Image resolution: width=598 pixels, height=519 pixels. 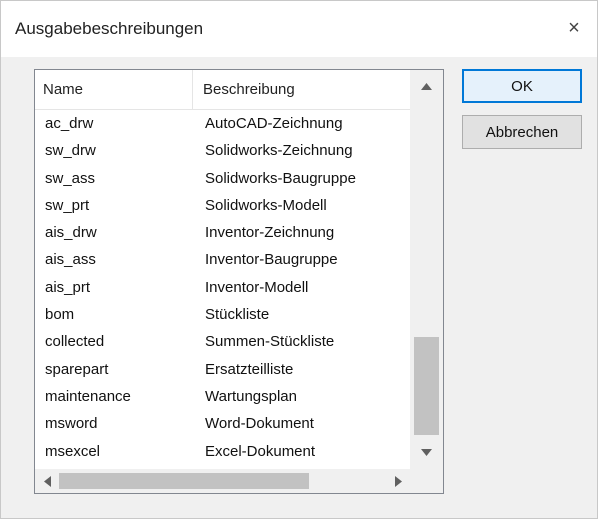 What do you see at coordinates (426, 481) in the screenshot?
I see `scrollbar-corner` at bounding box center [426, 481].